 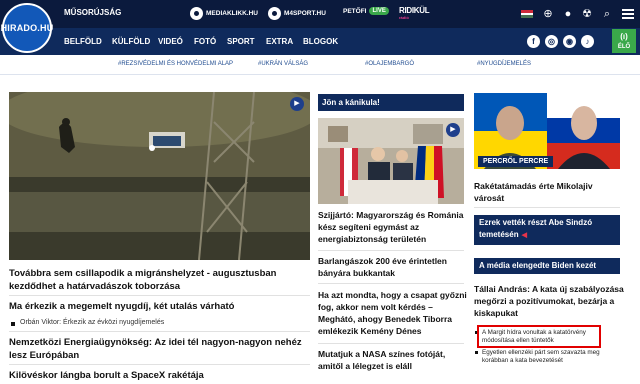 What do you see at coordinates (548, 14) in the screenshot?
I see `globe-icon: ⊕` at bounding box center [548, 14].